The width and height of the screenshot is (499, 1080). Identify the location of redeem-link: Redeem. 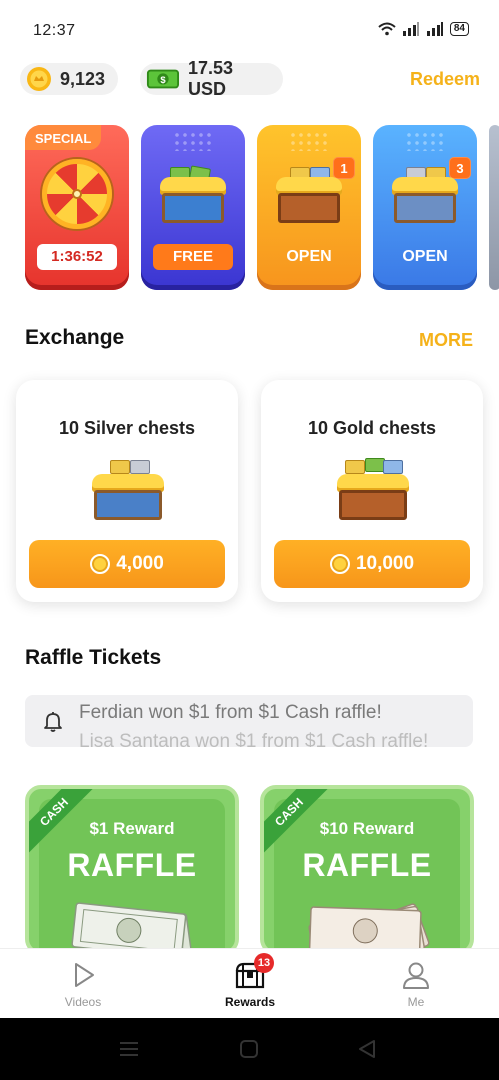
(445, 79).